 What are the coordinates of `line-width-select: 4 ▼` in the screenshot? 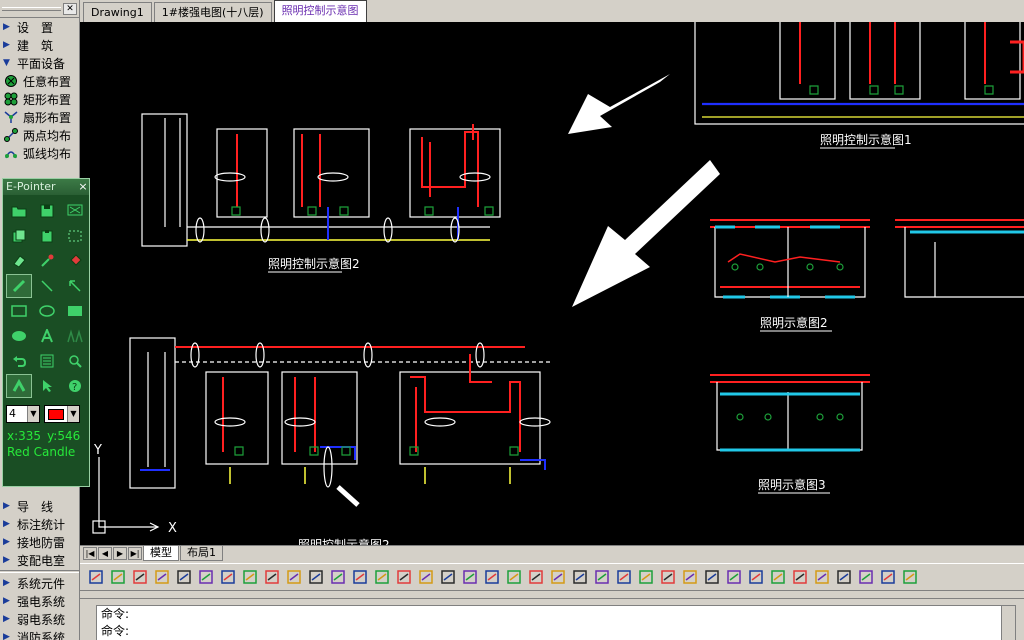 It's located at (23, 414).